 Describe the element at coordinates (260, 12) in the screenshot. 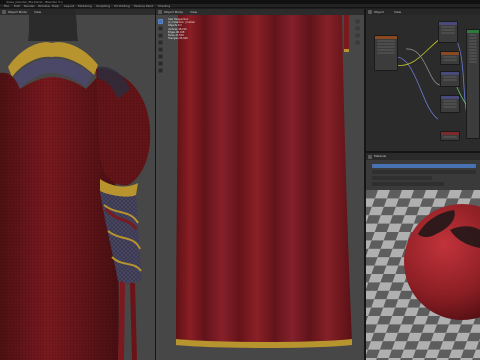

I see `middle-viewport-header: Object Mode View` at that location.